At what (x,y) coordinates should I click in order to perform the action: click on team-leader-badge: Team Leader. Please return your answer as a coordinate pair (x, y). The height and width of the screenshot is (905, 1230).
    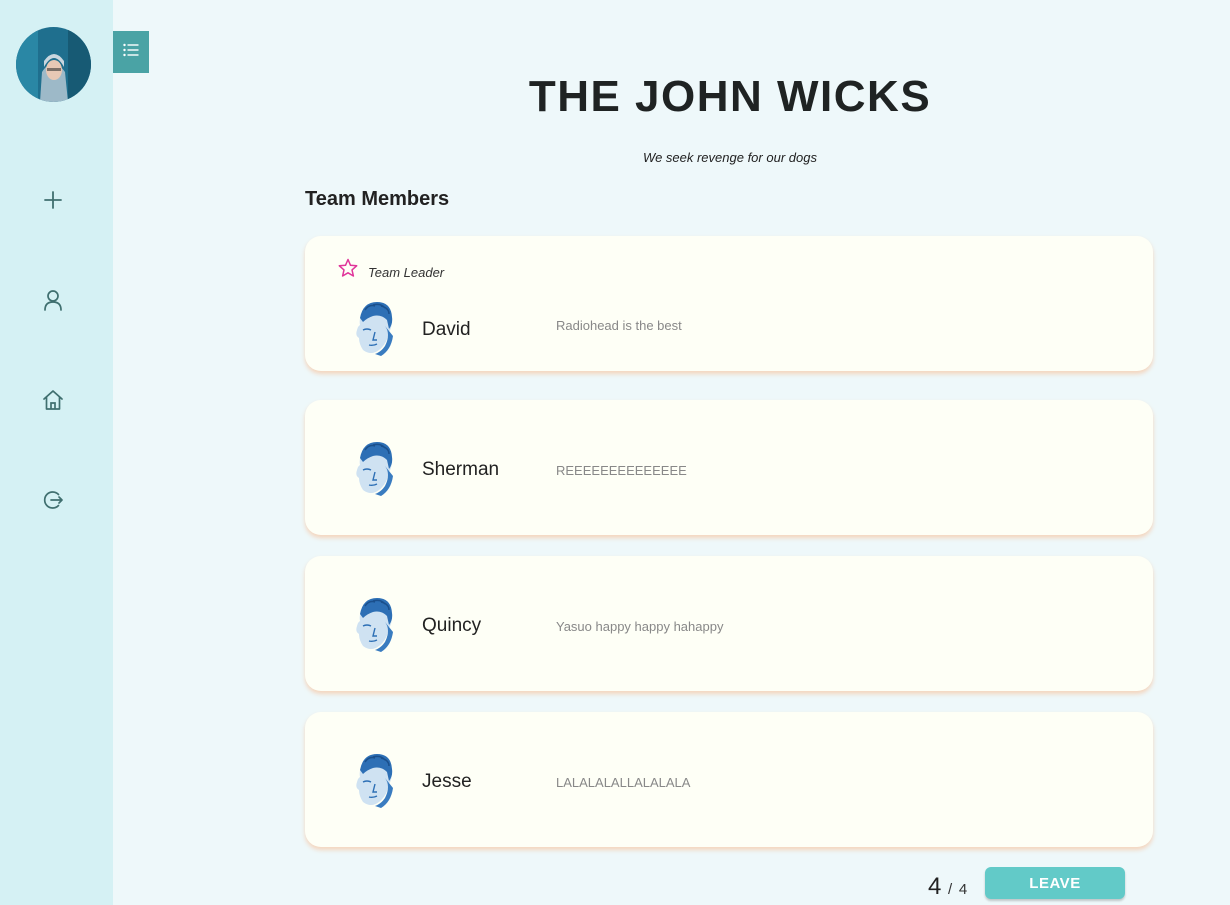
    Looking at the image, I should click on (391, 270).